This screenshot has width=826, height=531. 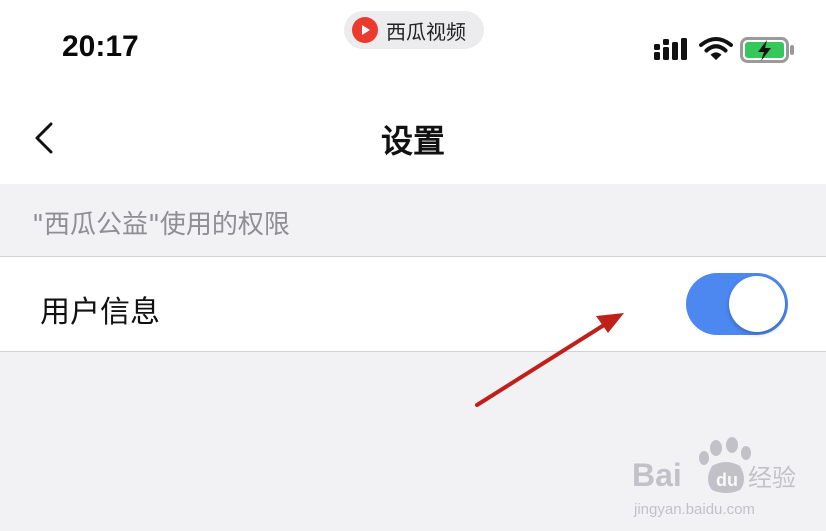 What do you see at coordinates (100, 312) in the screenshot?
I see `row-label: 用户信息` at bounding box center [100, 312].